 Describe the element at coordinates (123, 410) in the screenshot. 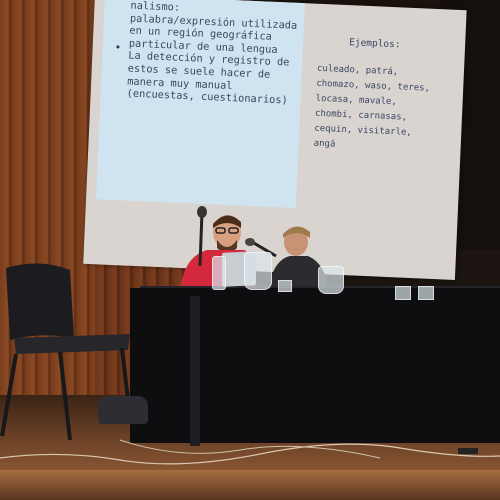

I see `backpack-on-floor` at that location.